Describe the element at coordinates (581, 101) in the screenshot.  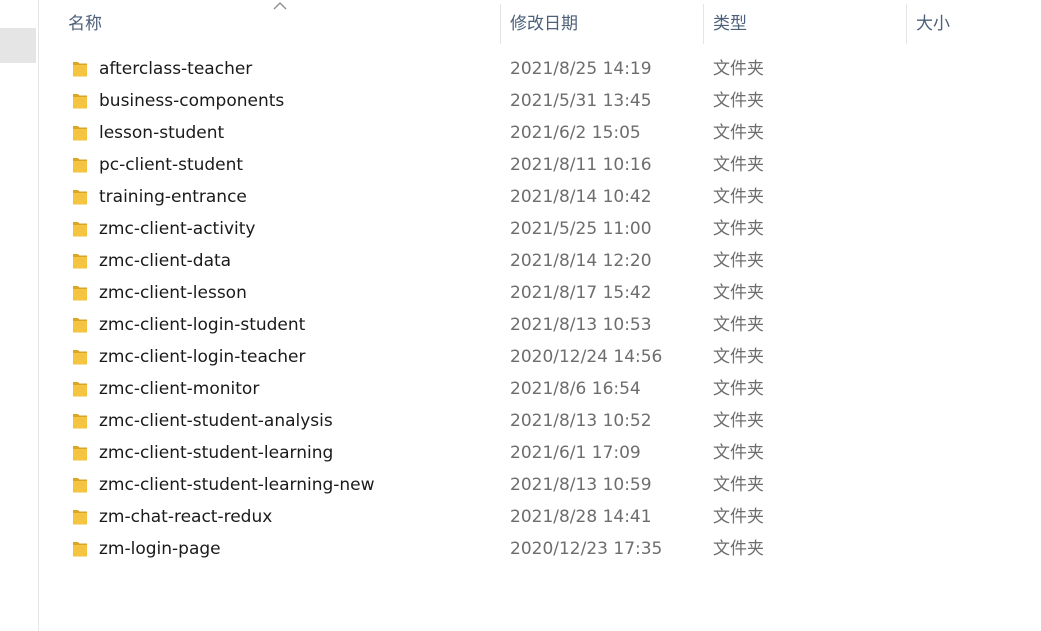
I see `file-modified-date: 2021/5/31 13:45` at that location.